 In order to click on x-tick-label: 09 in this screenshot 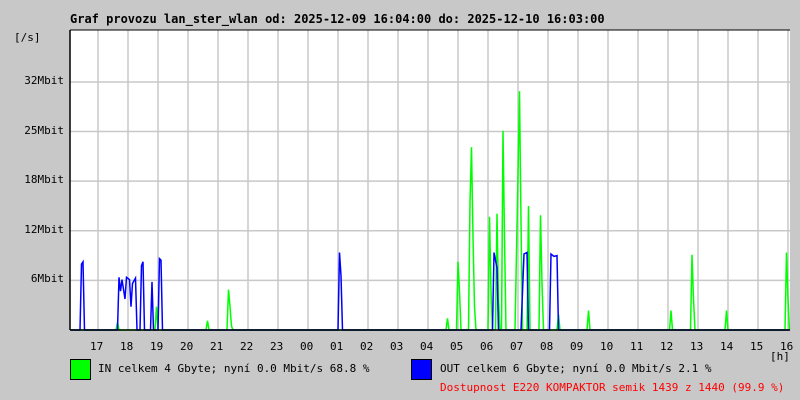, I will do `click(577, 346)`.